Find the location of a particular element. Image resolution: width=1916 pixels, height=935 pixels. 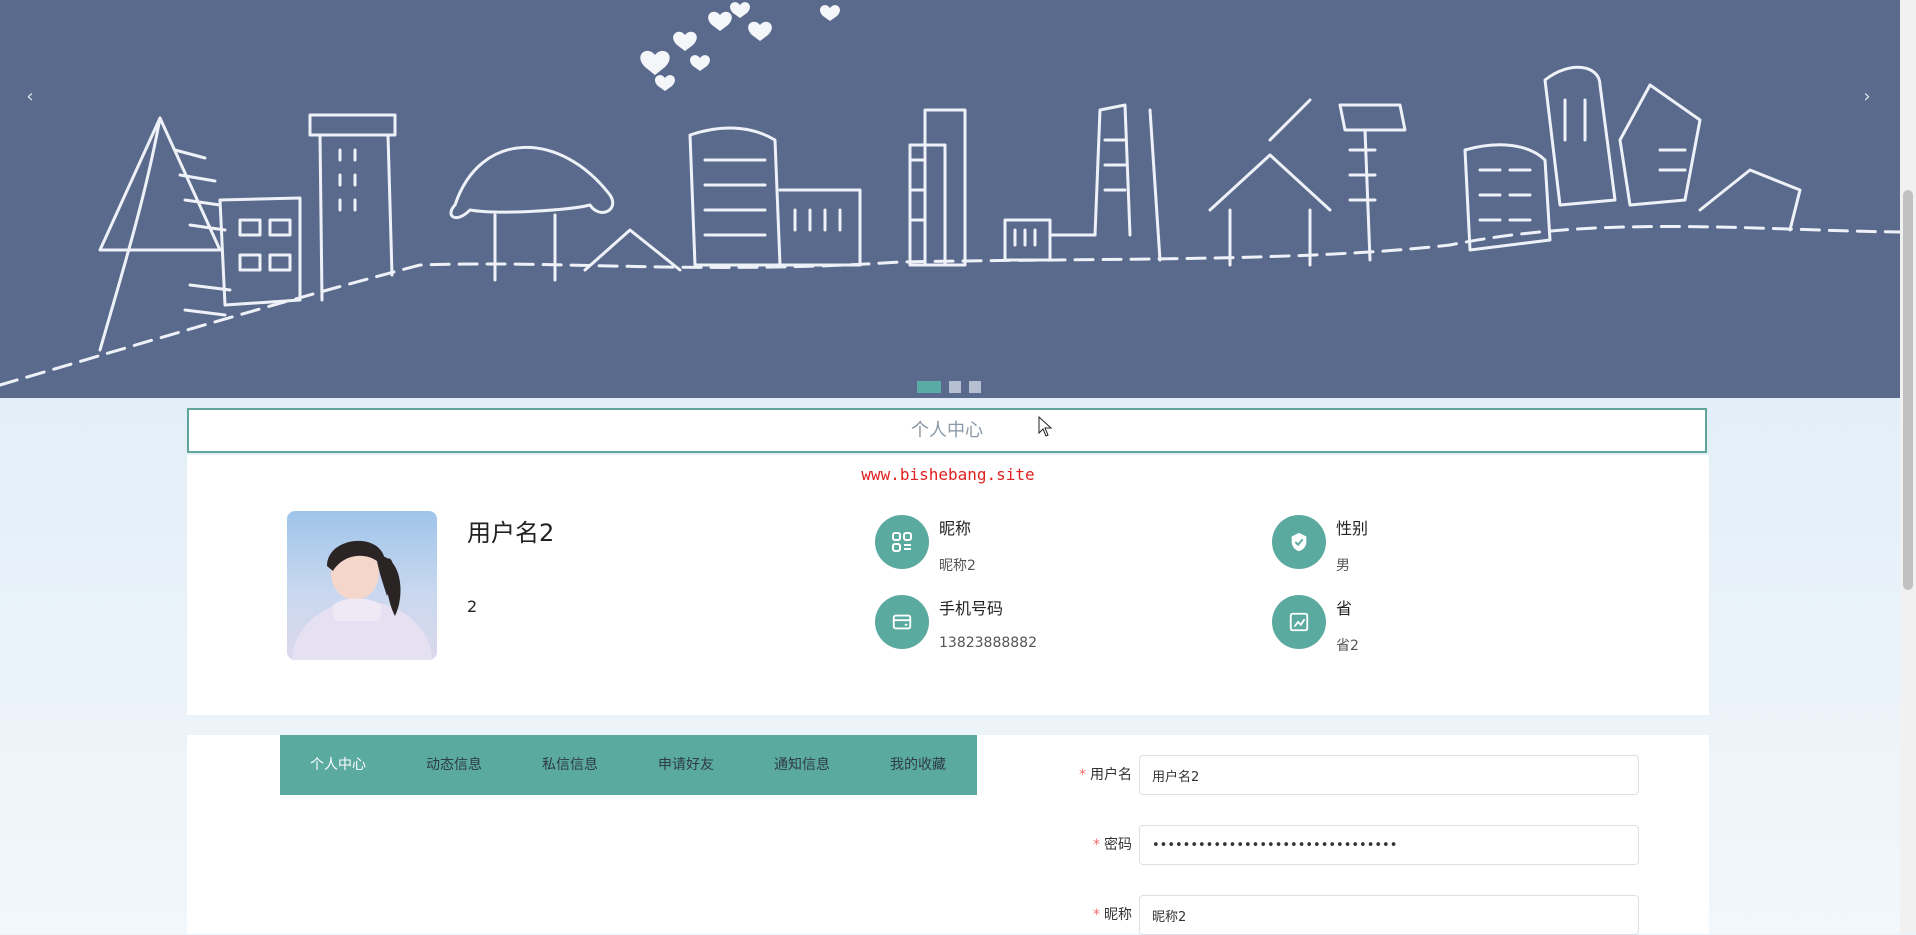

page-title: 个人中心 is located at coordinates (947, 430).